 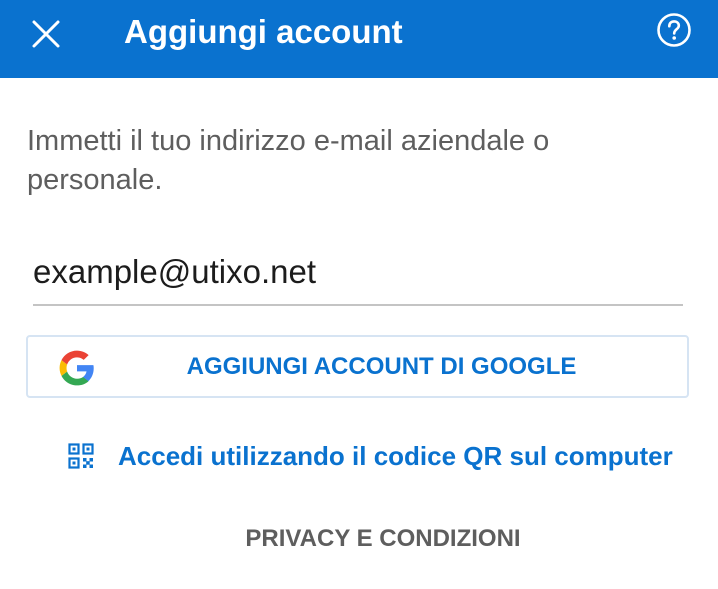 What do you see at coordinates (359, 539) in the screenshot?
I see `privacy-terms-link: PRIVACY E CONDIZIONI` at bounding box center [359, 539].